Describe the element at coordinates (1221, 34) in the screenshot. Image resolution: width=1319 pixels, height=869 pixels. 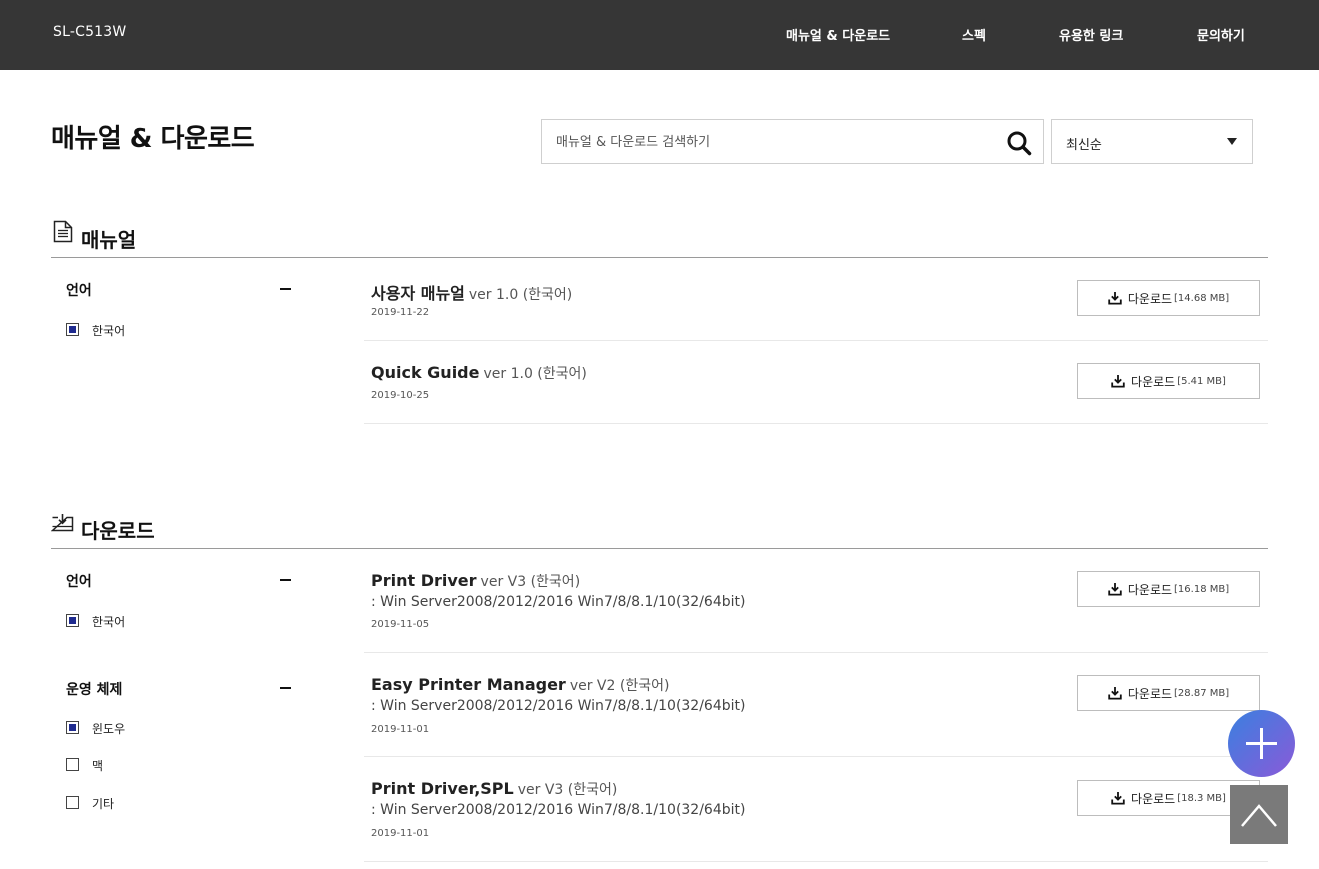
I see `nav-contact: 문의하기` at that location.